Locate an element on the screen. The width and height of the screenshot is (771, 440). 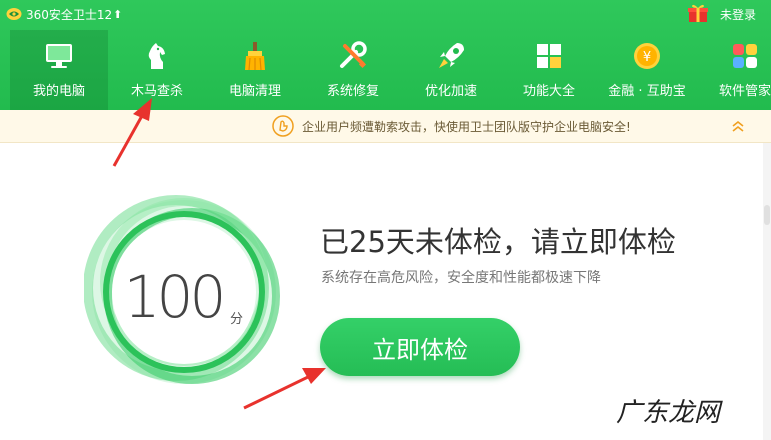
upgrade-arrow-icon: ⬆ is located at coordinates (117, 15).